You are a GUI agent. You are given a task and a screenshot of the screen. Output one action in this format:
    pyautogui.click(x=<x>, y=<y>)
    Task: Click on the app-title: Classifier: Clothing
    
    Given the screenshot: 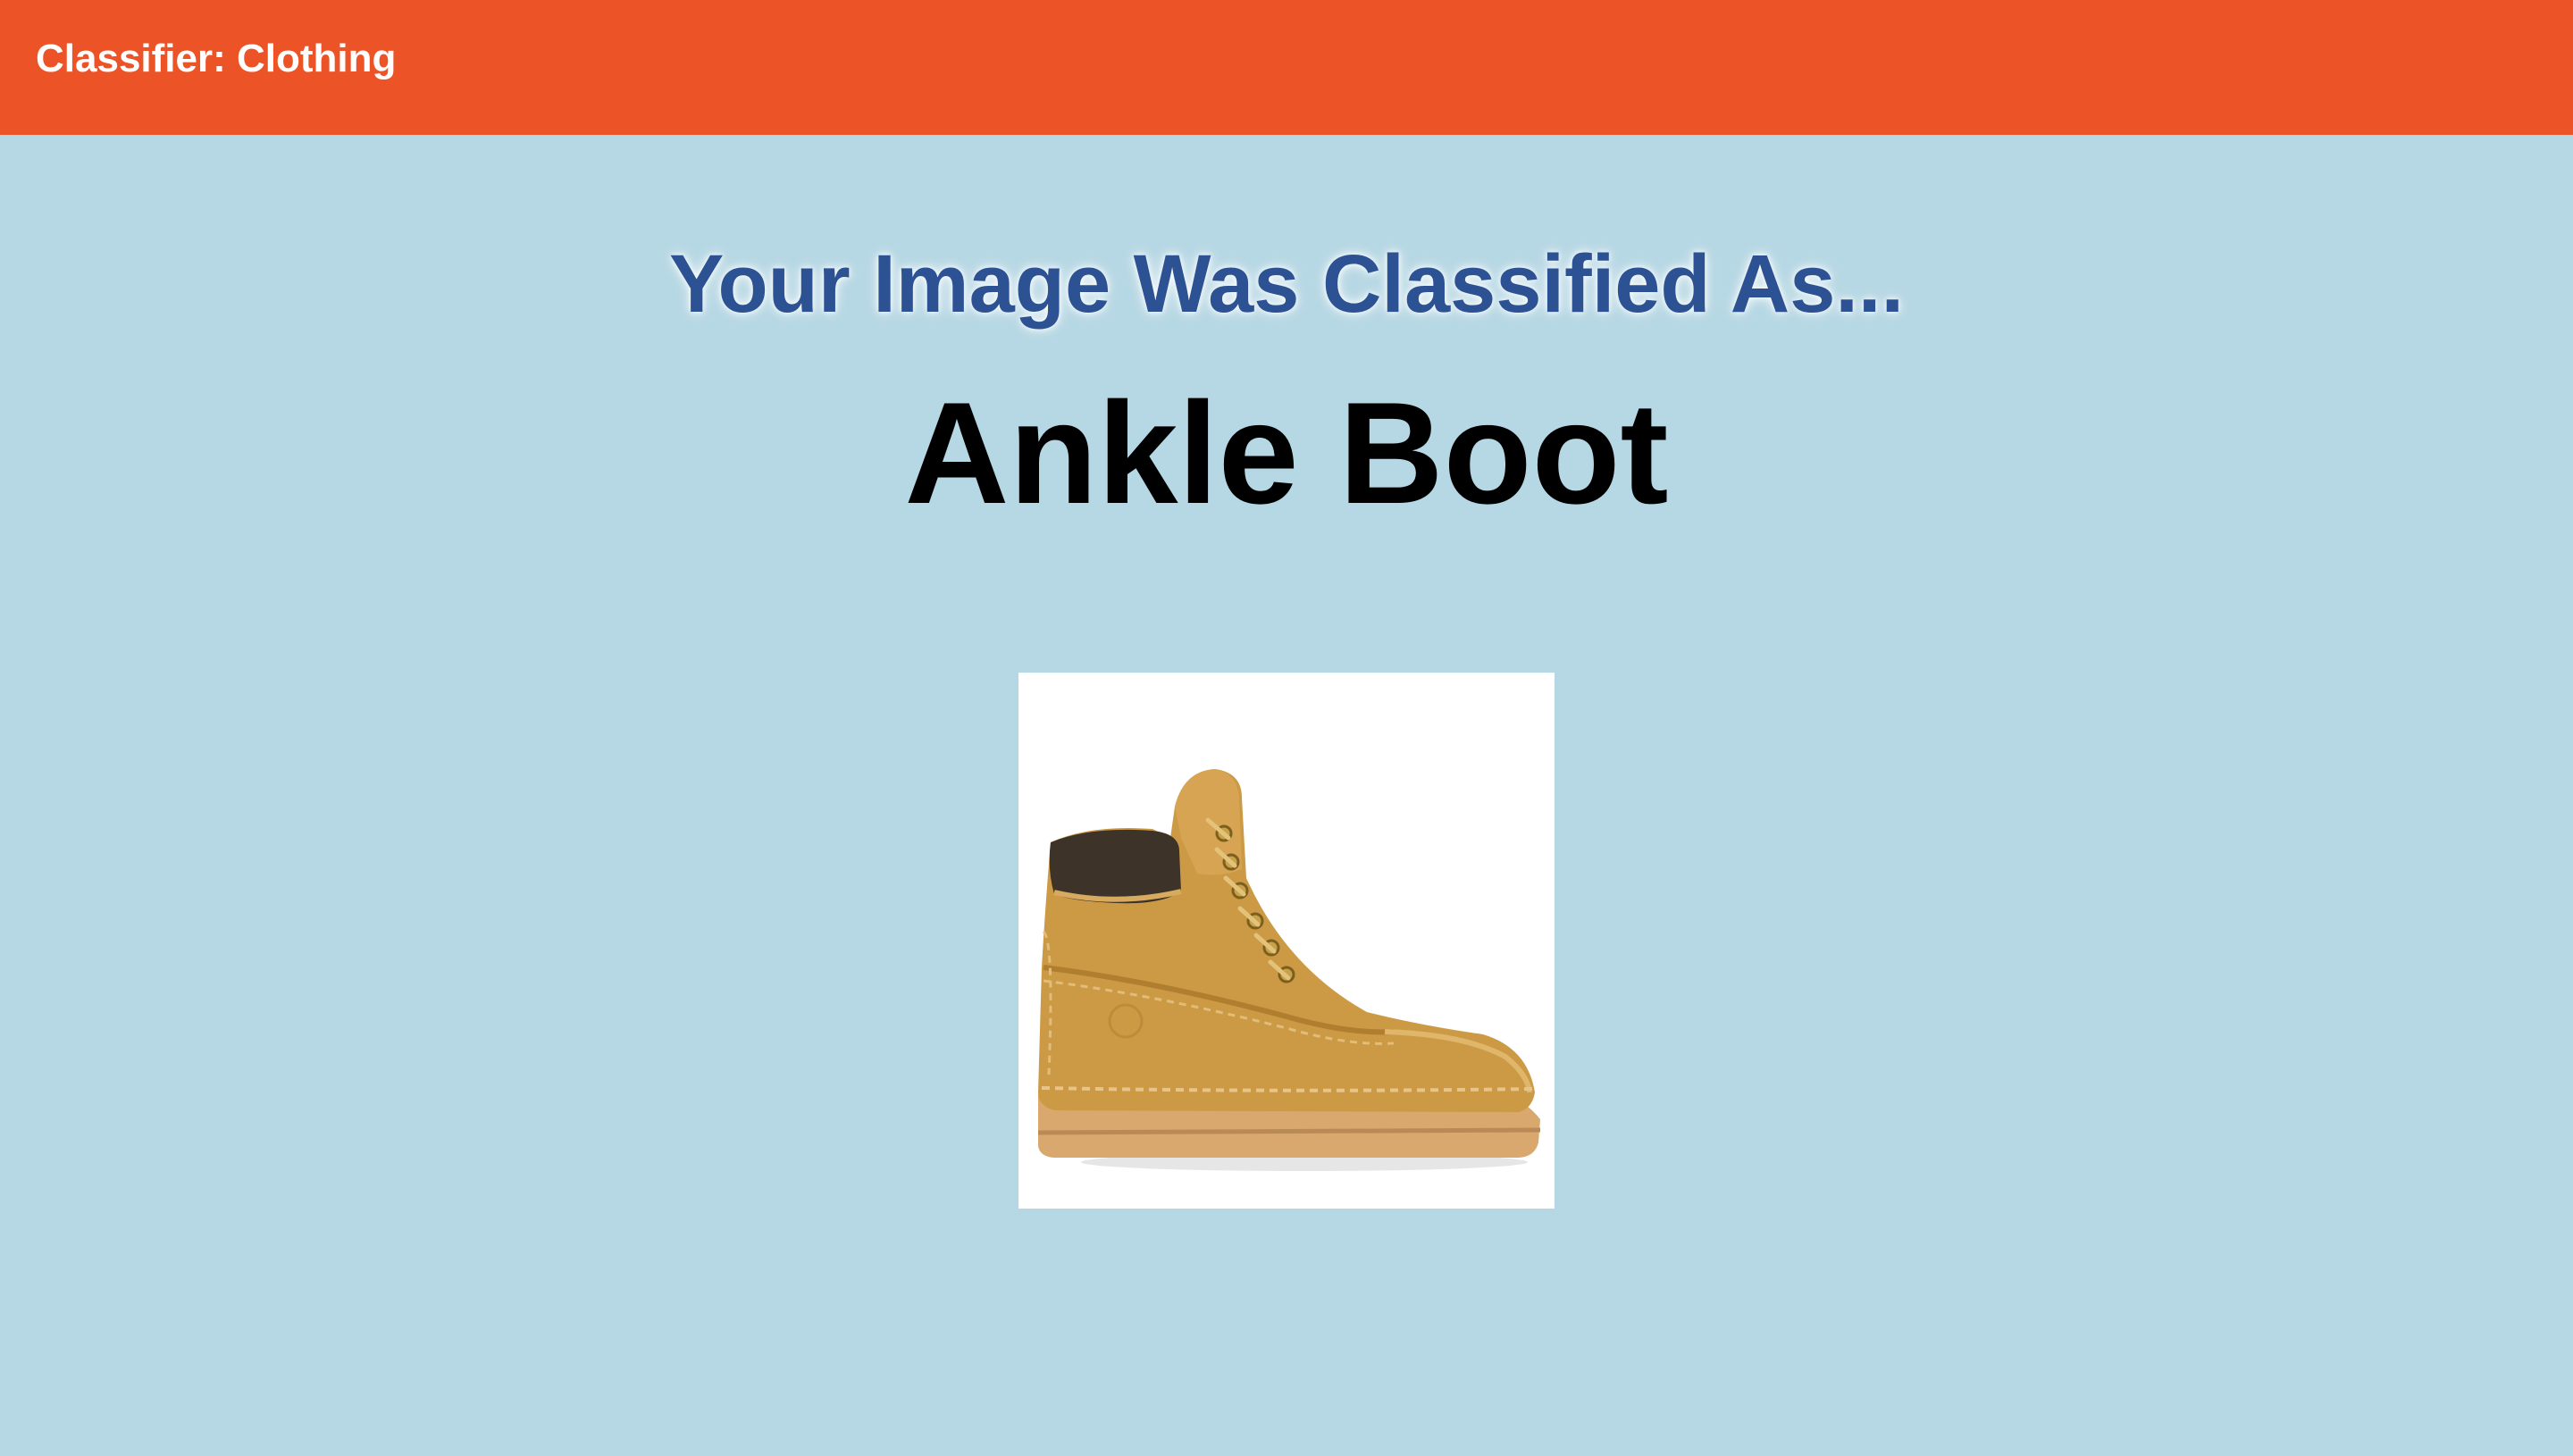 What is the action you would take?
    pyautogui.click(x=216, y=59)
    